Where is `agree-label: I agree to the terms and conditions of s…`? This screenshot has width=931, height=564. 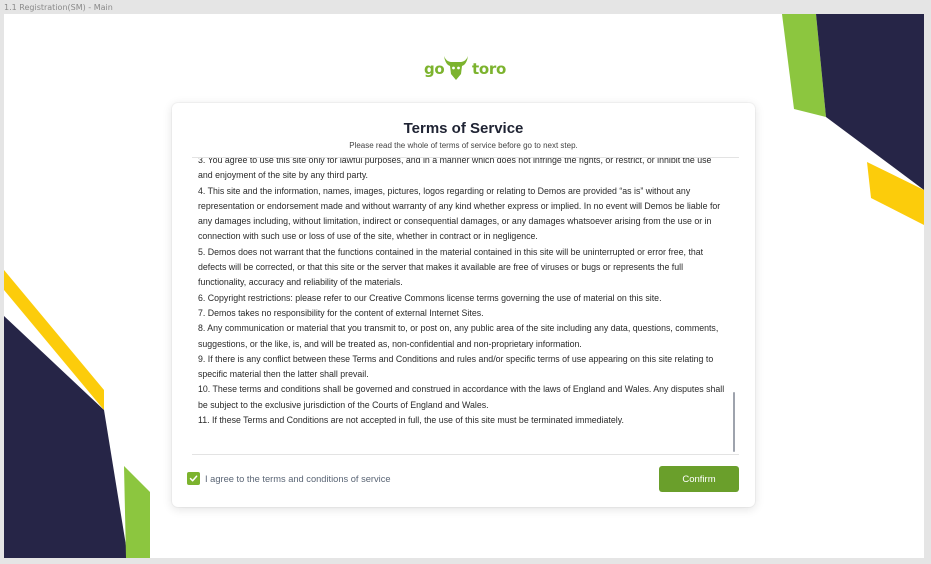 agree-label: I agree to the terms and conditions of s… is located at coordinates (298, 479).